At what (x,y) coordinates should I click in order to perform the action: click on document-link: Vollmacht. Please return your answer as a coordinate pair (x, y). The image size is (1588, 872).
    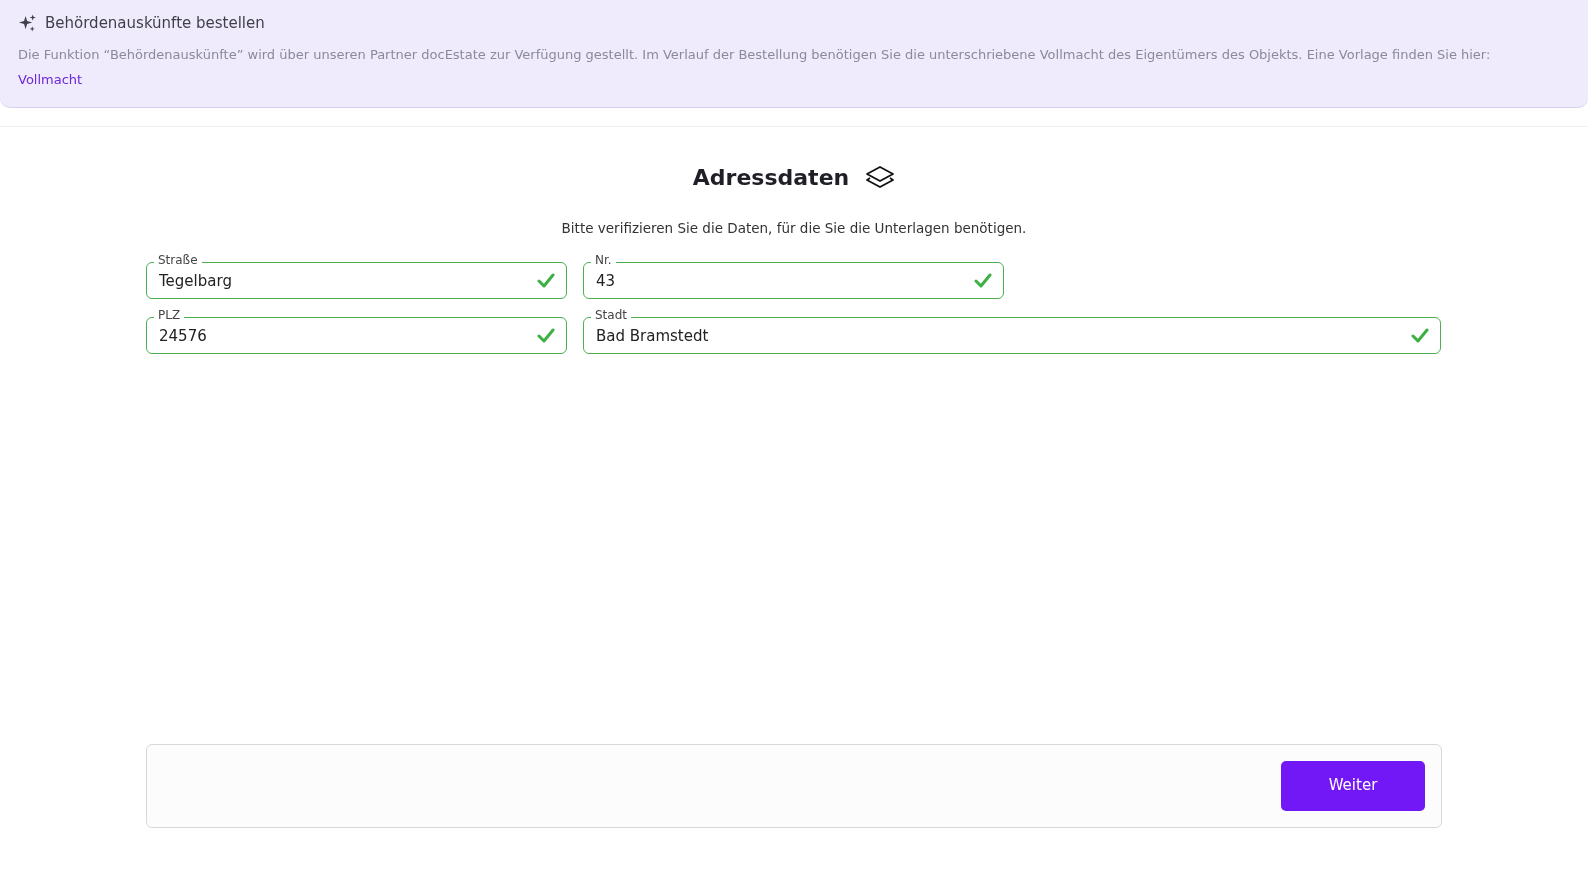
    Looking at the image, I should click on (50, 79).